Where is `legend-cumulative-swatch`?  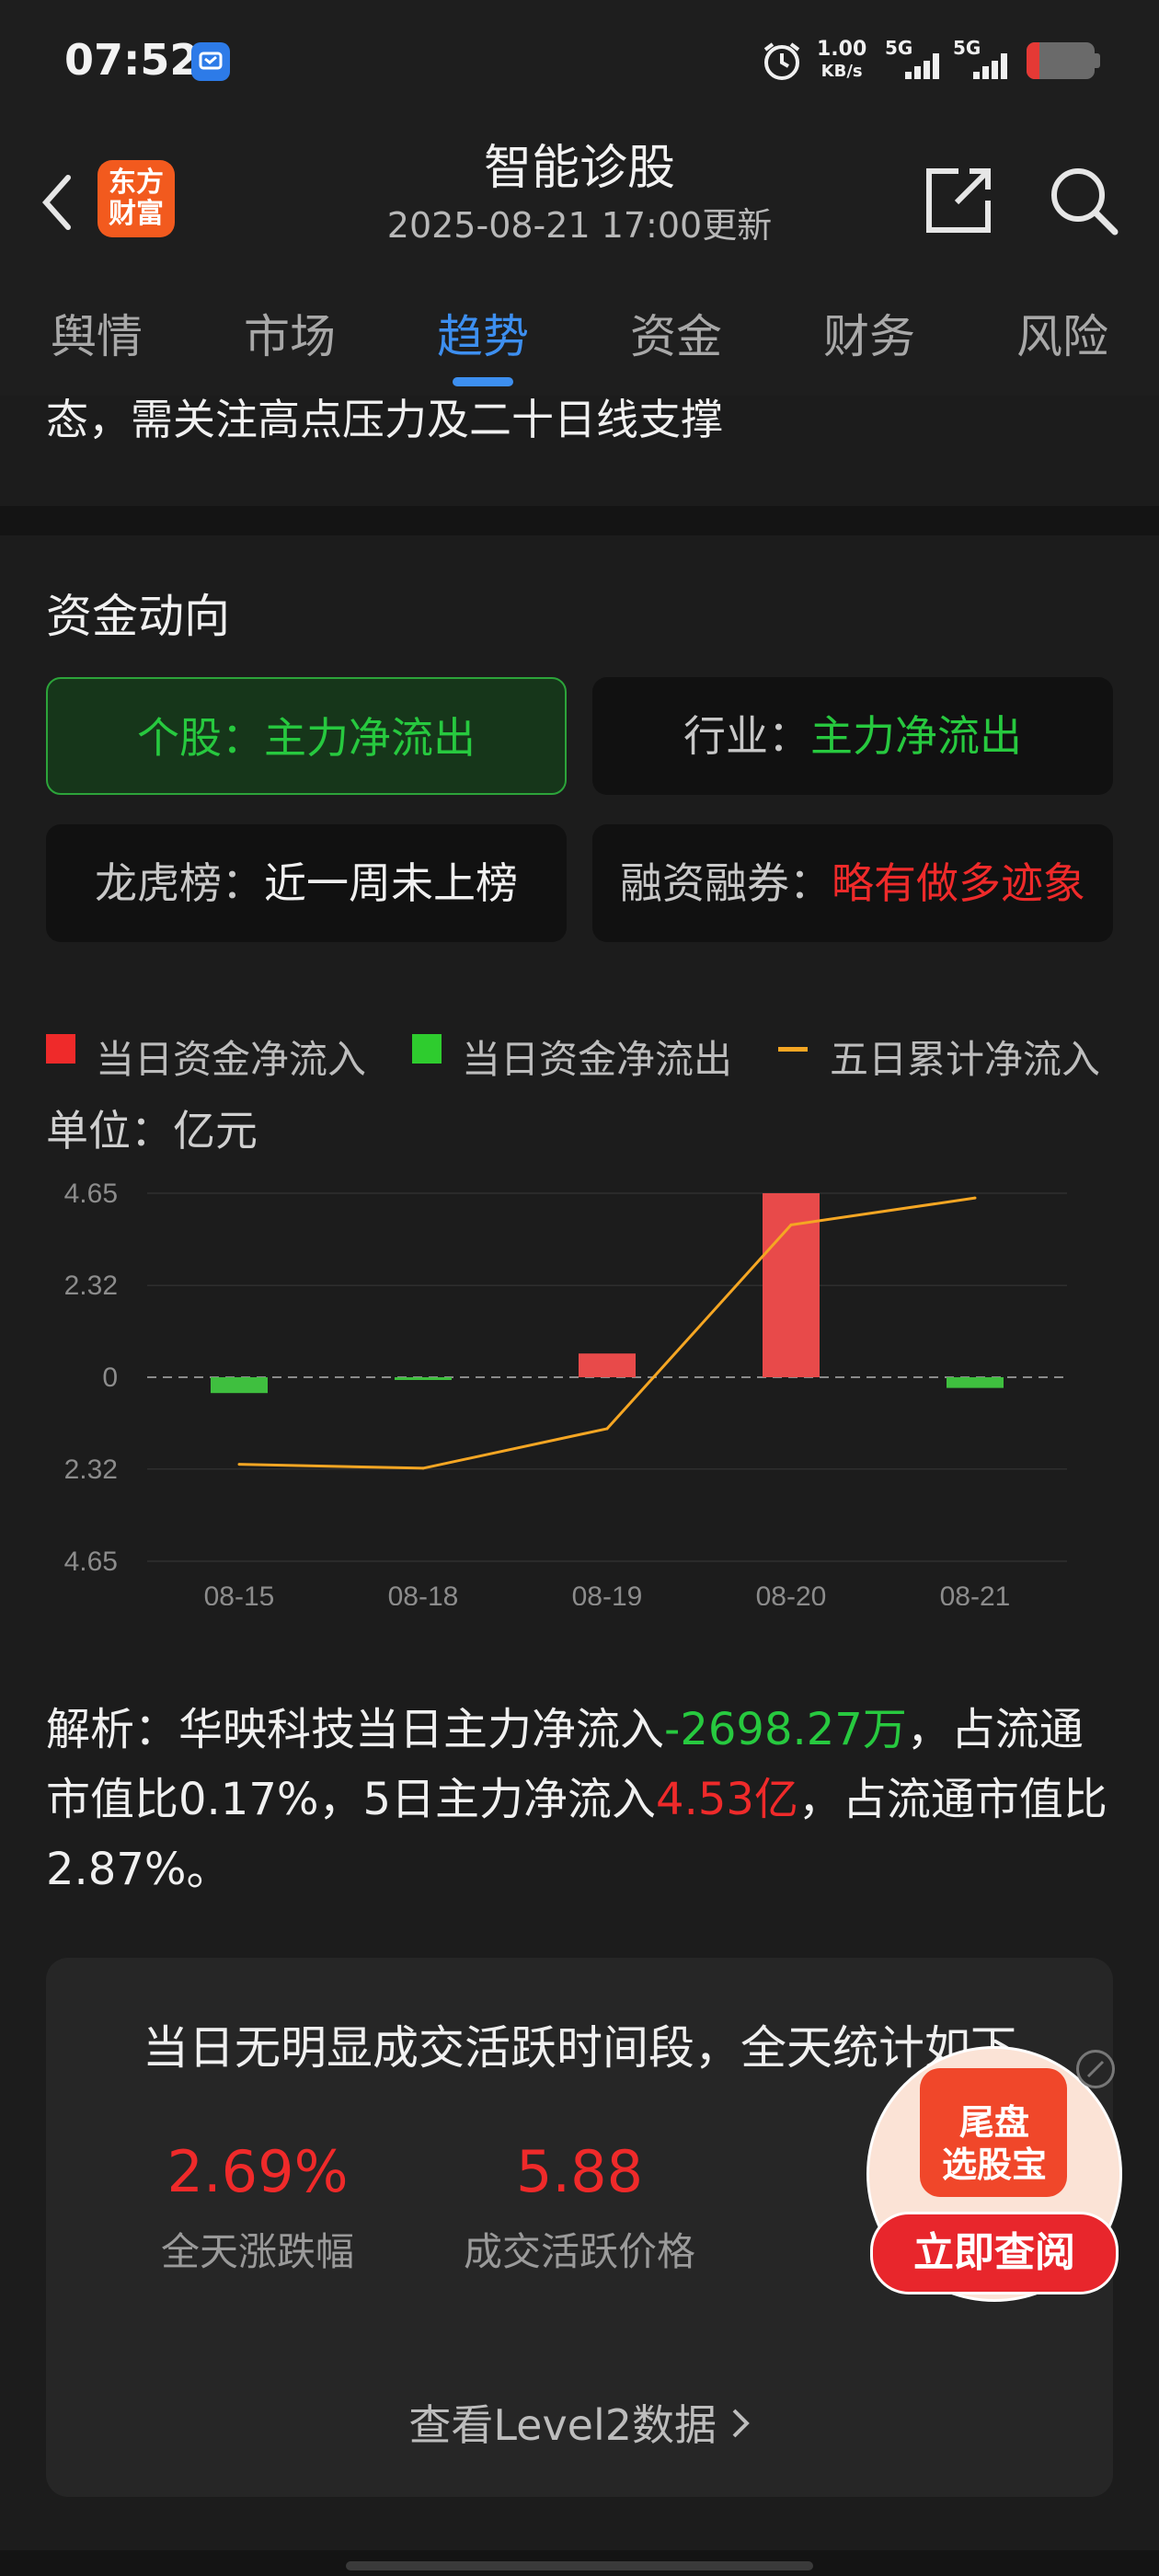
legend-cumulative-swatch is located at coordinates (793, 1049).